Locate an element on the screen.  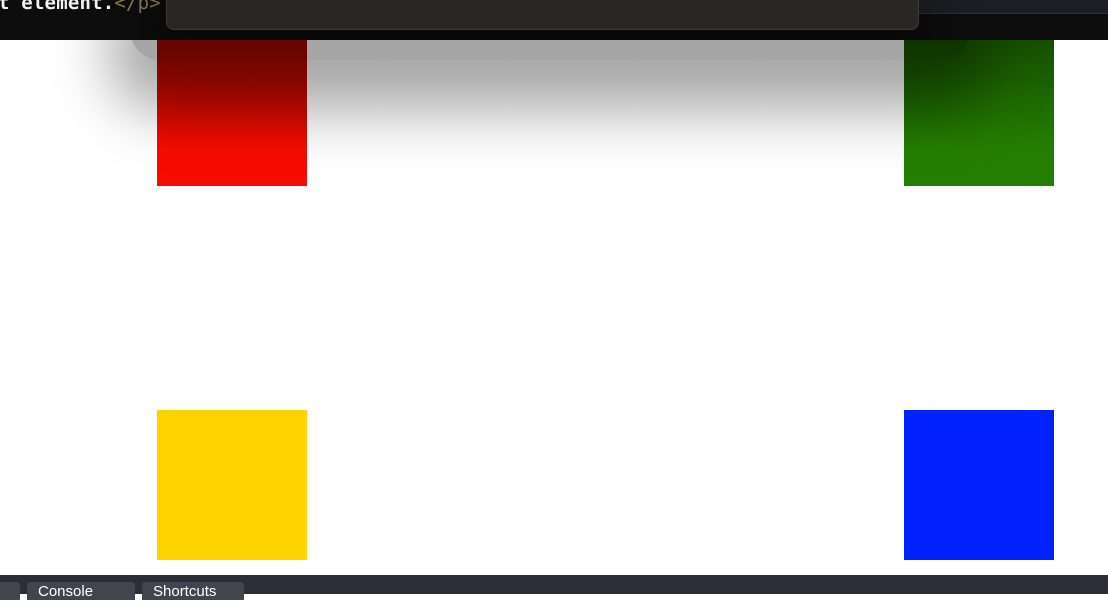
green-square-shadow is located at coordinates (979, 113).